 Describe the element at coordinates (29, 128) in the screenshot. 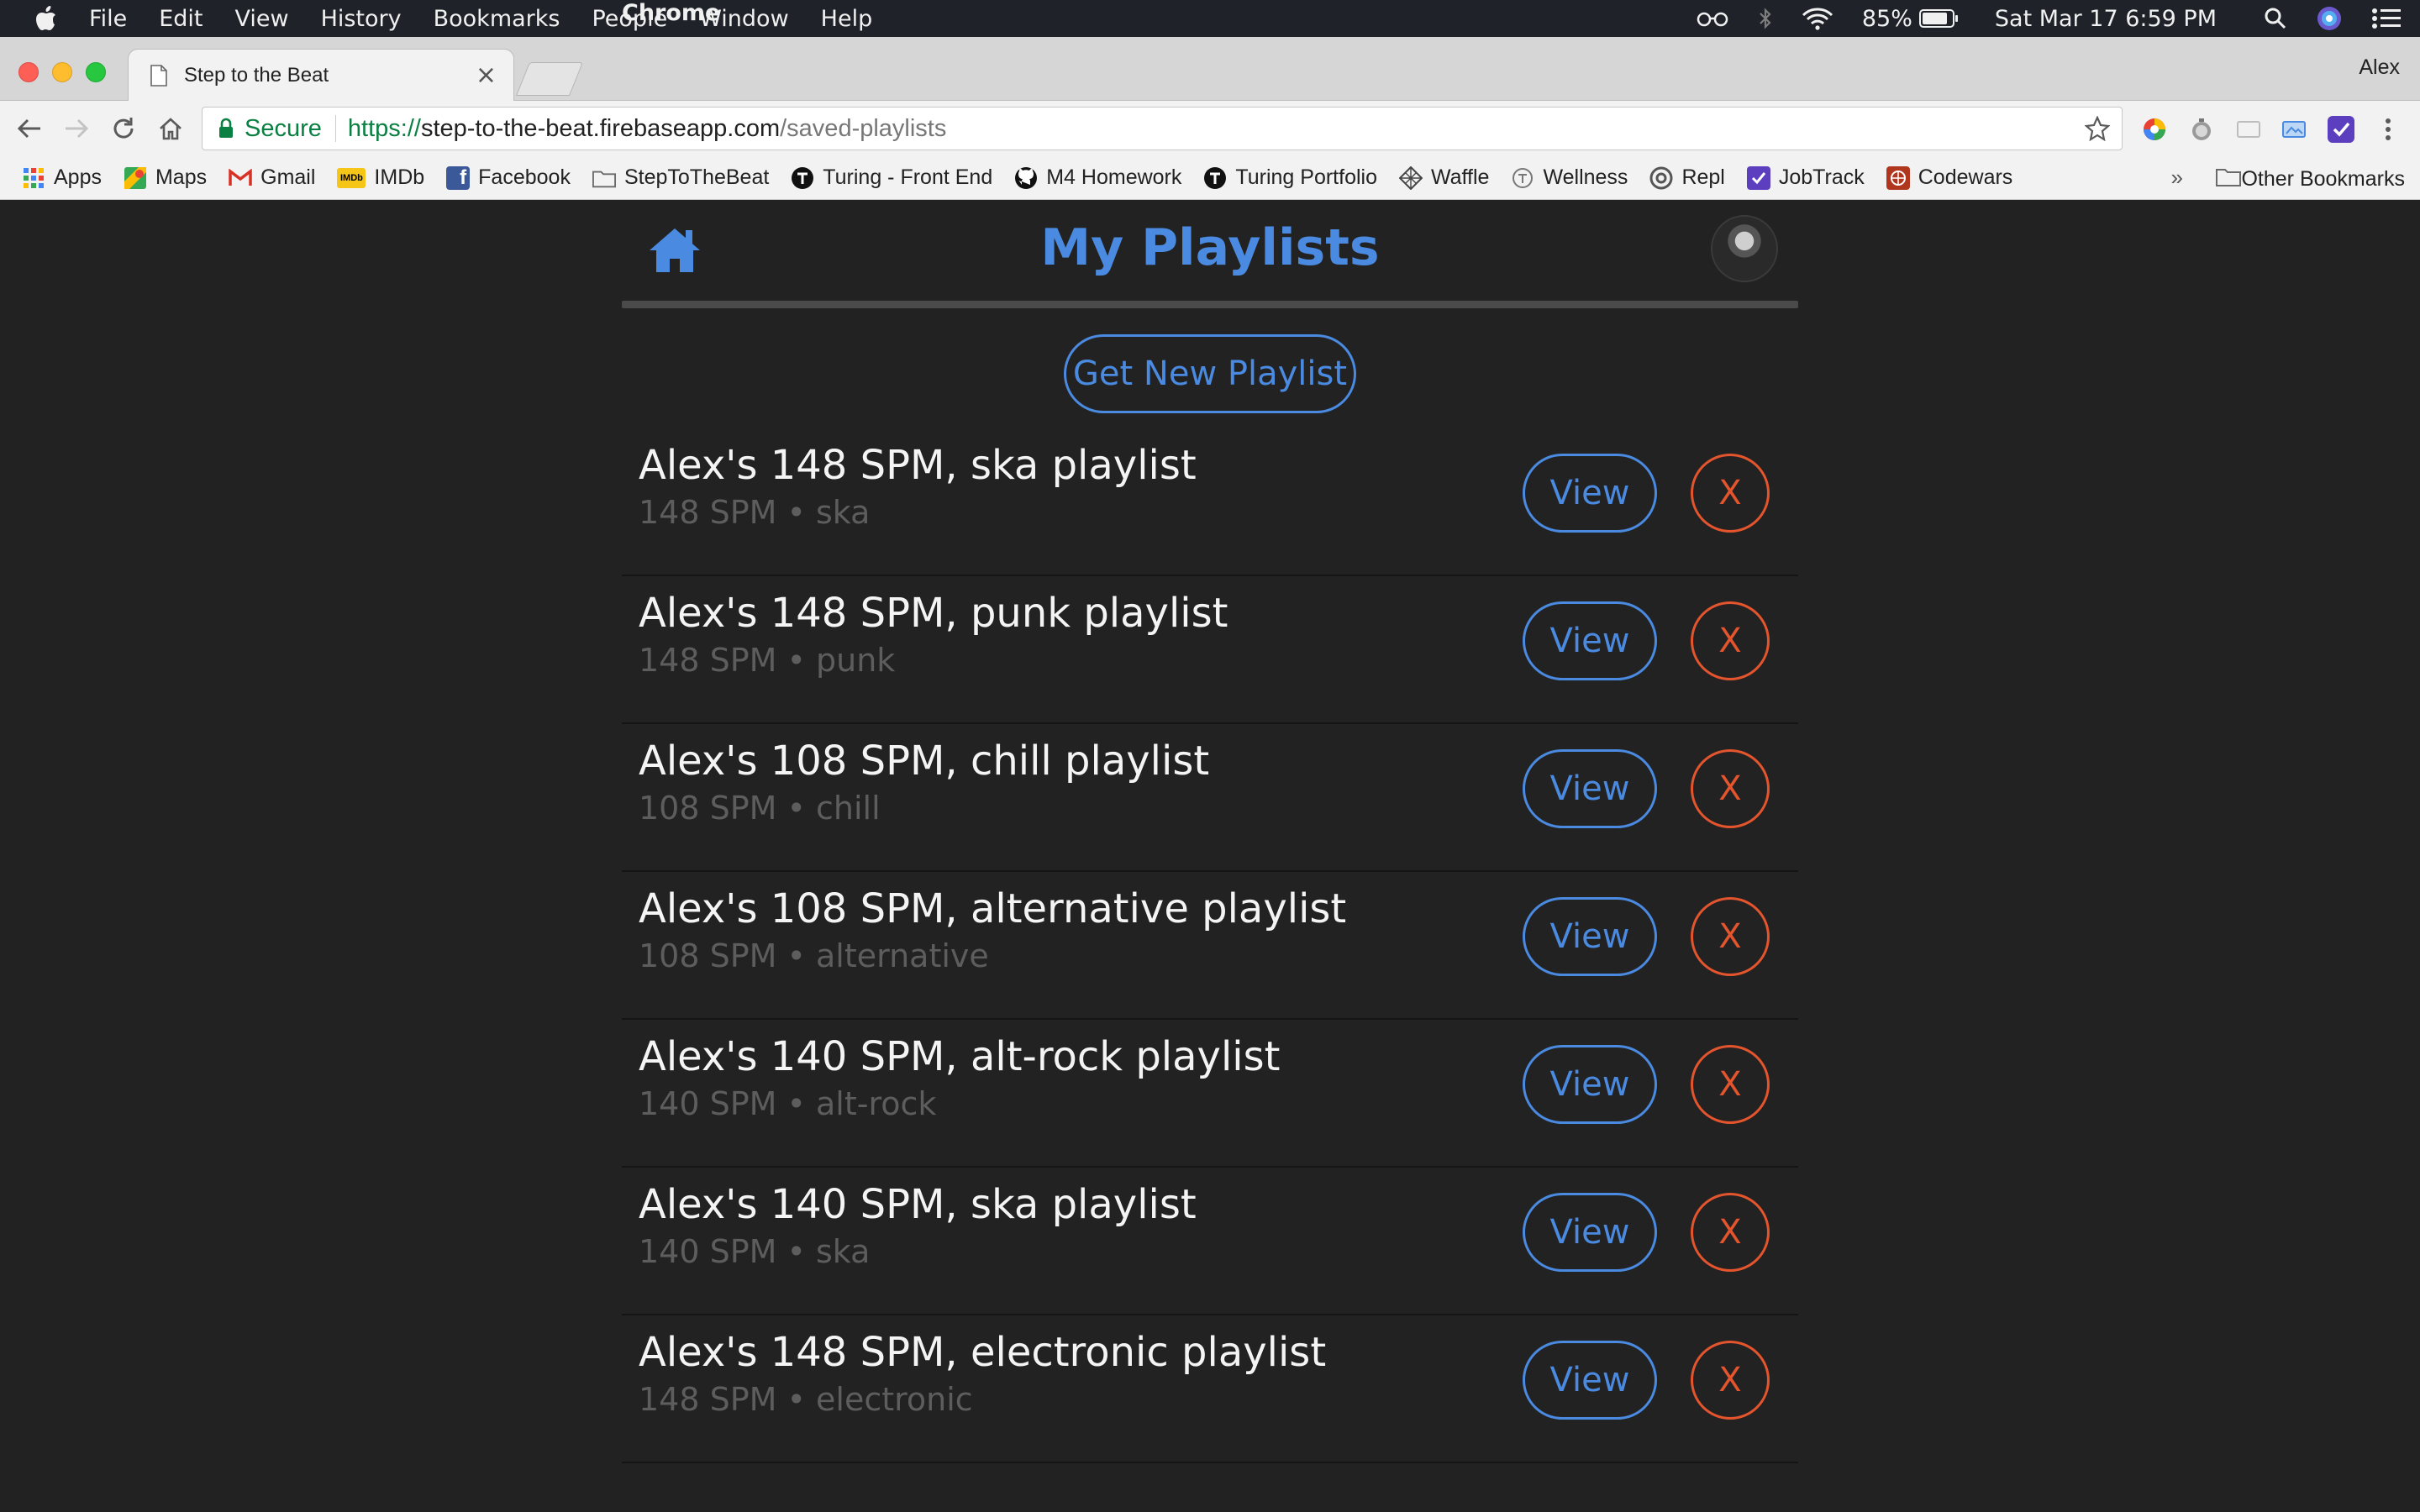

I see `back-arrow-icon` at that location.